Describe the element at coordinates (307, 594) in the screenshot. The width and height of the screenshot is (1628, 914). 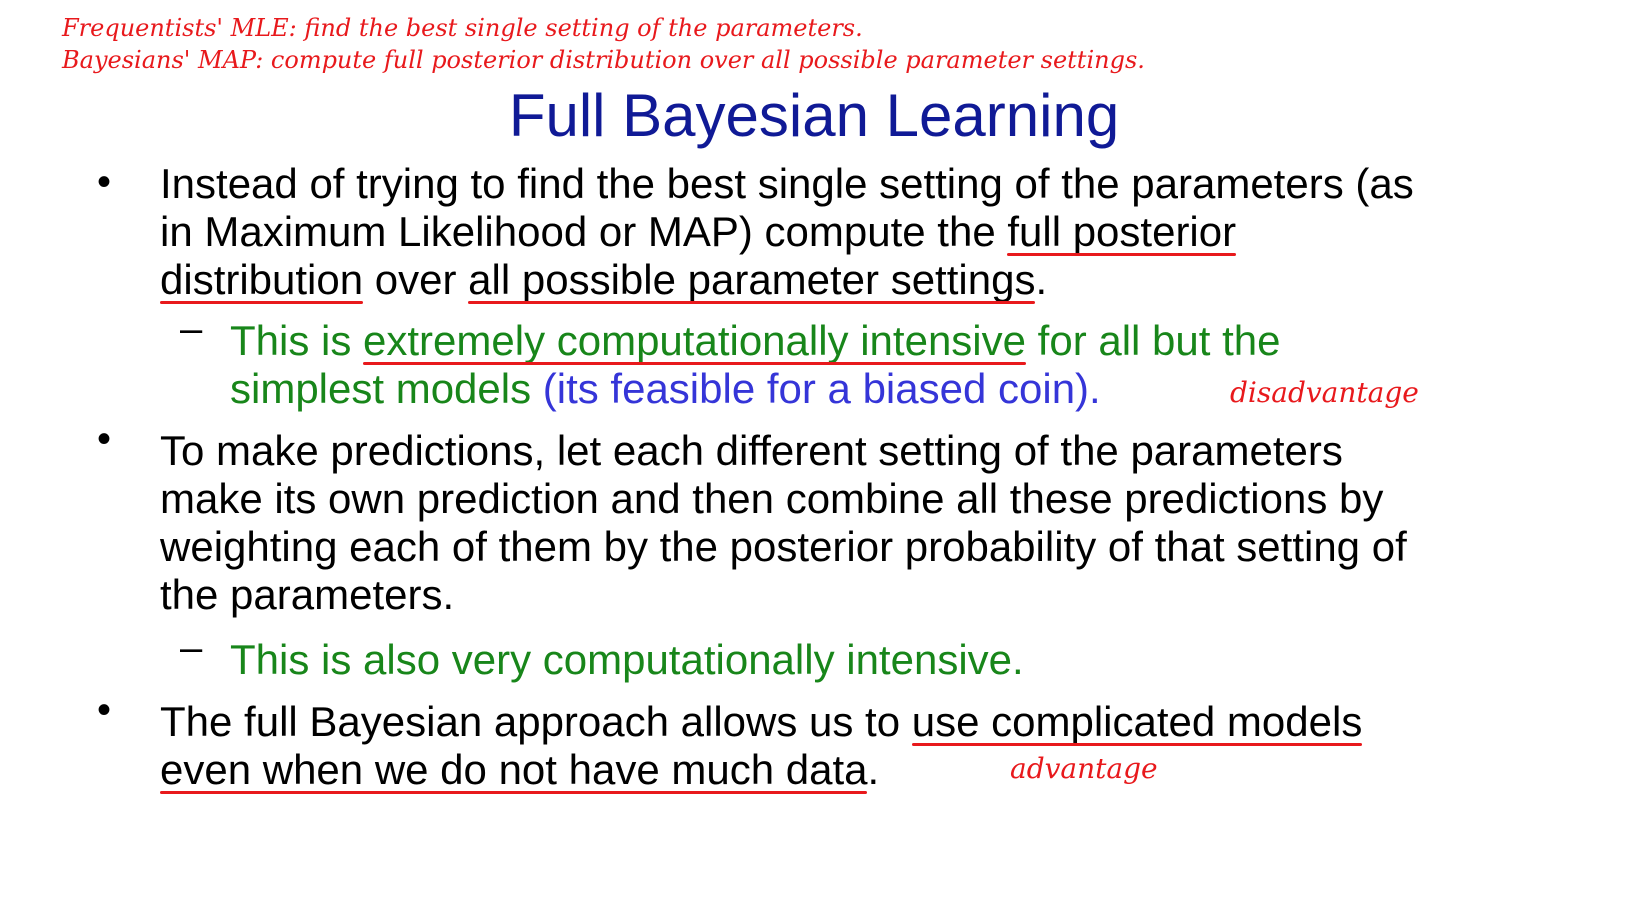
I see `bullet-2-line-4: the parameters.` at that location.